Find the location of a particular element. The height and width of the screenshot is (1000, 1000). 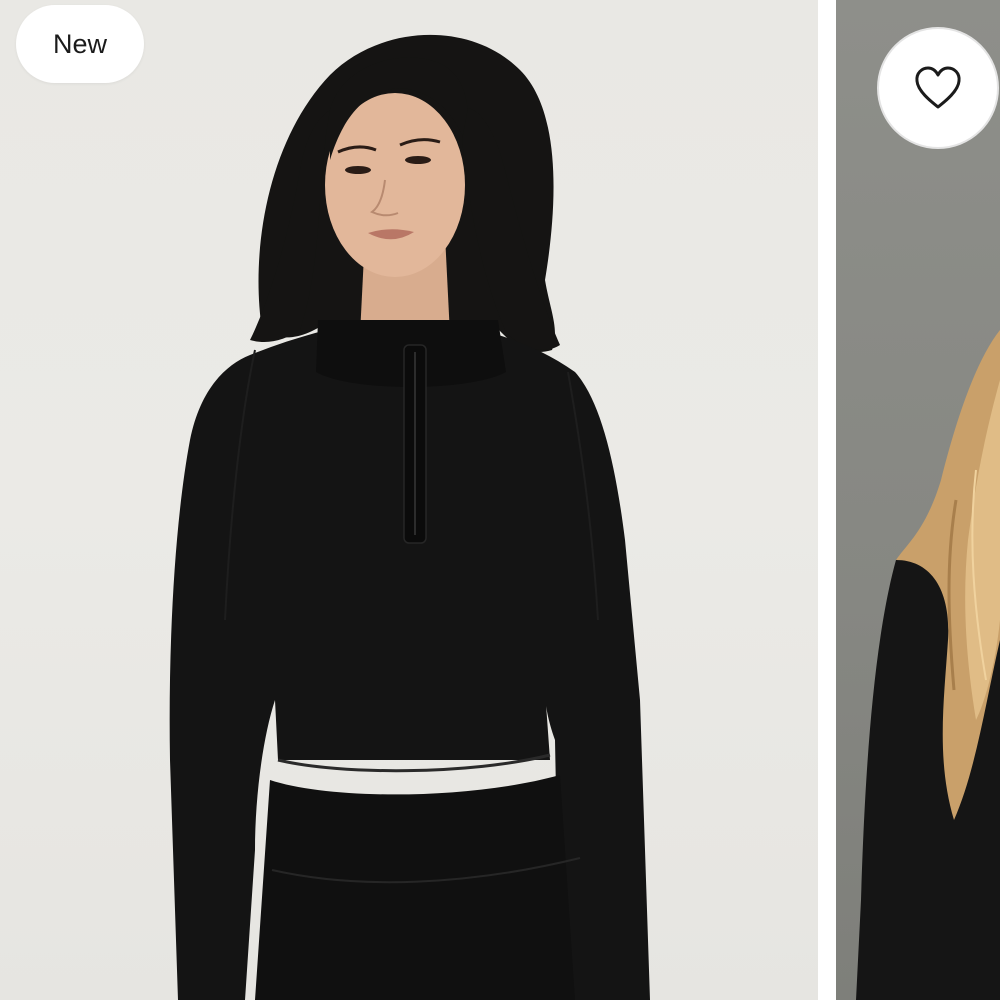

new-badge-label: New is located at coordinates (79, 43).